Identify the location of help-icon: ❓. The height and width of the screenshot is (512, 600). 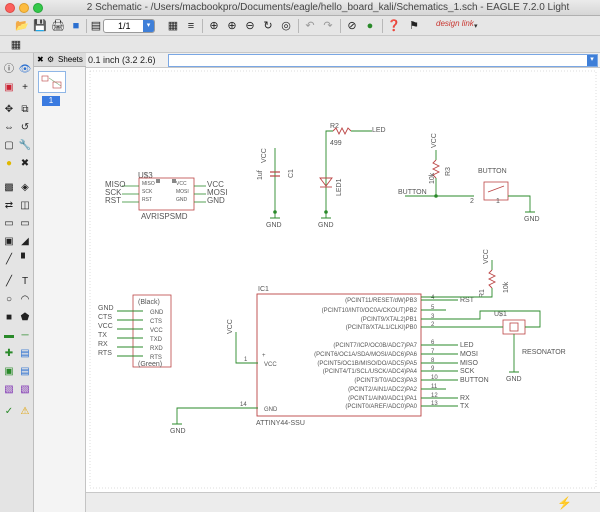
(394, 26).